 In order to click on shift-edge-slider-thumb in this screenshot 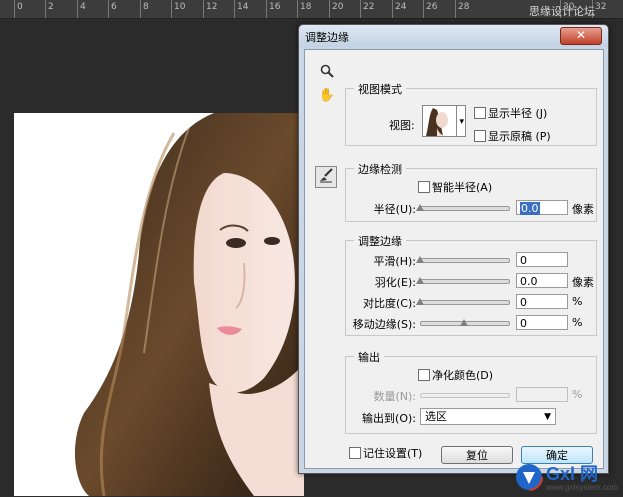, I will do `click(464, 322)`.